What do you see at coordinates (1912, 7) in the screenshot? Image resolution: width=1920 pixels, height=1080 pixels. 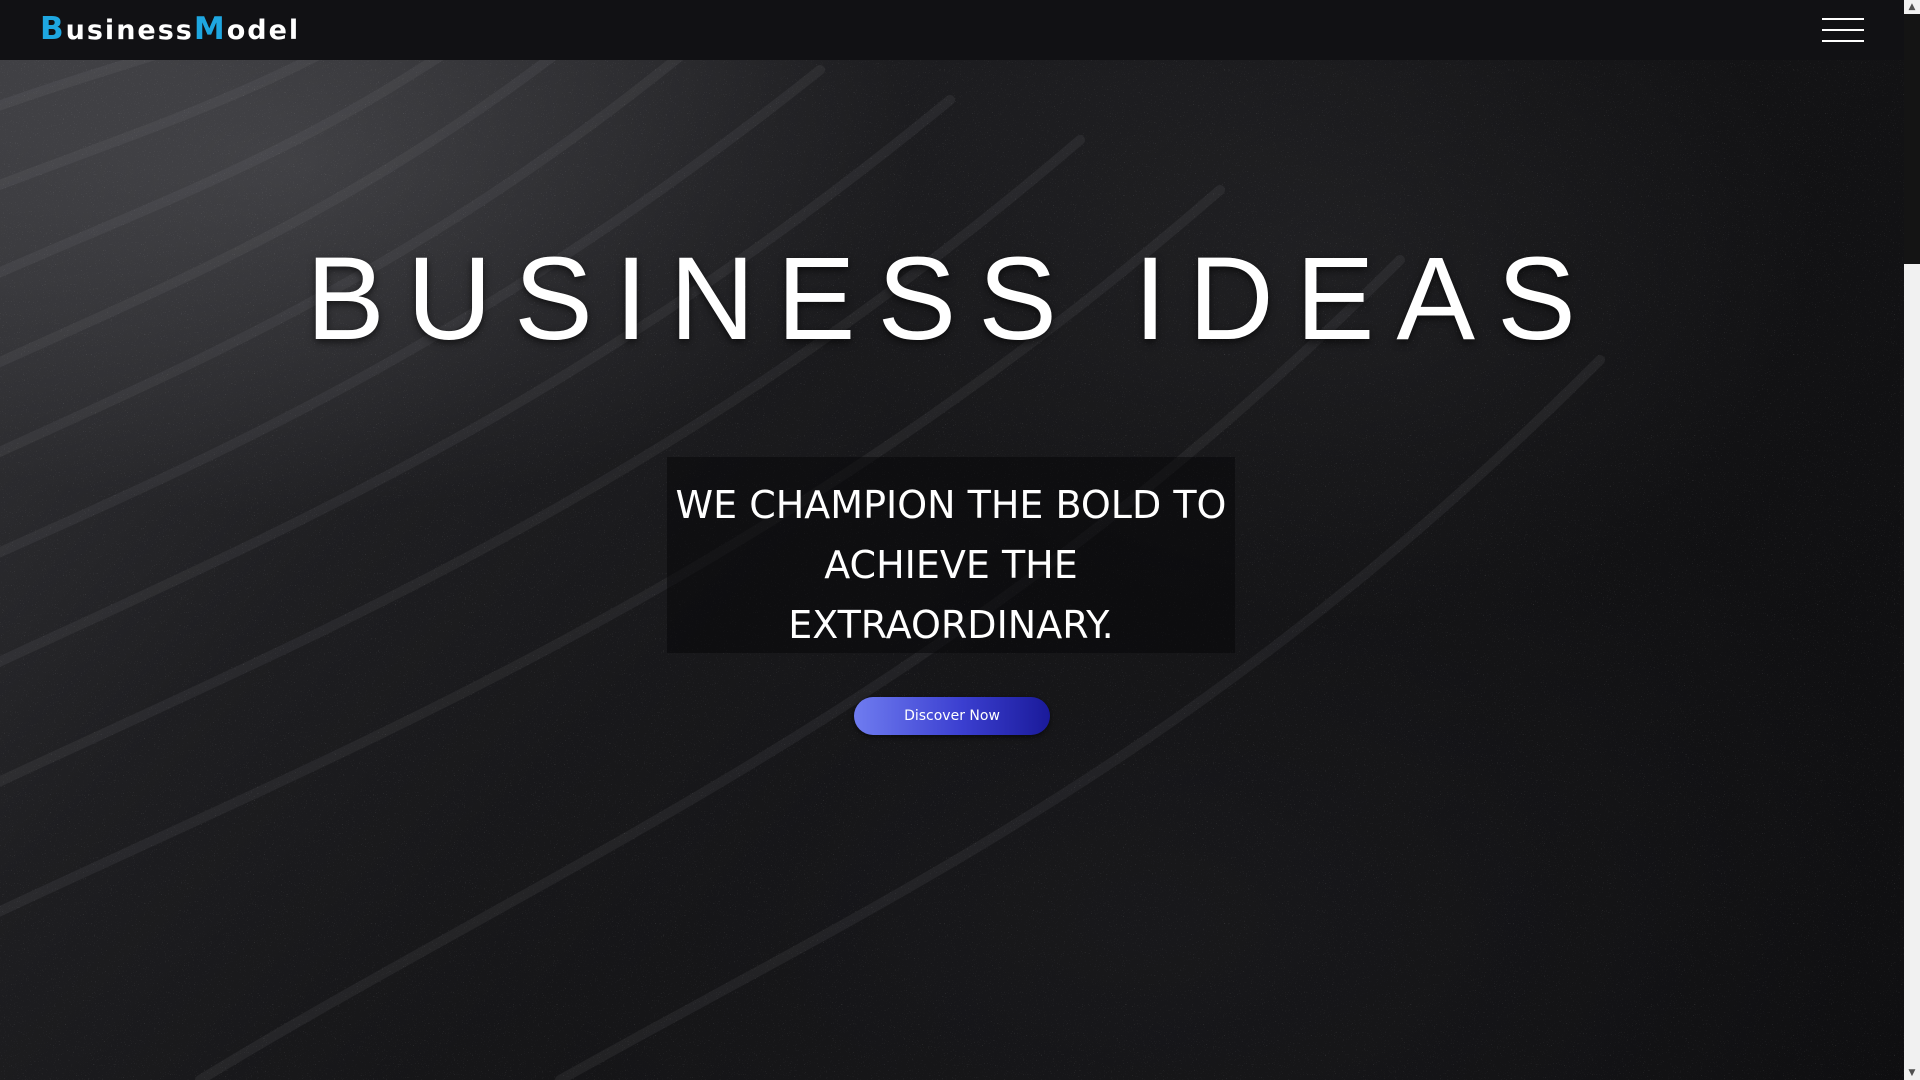 I see `arrow-up-icon: ▲` at bounding box center [1912, 7].